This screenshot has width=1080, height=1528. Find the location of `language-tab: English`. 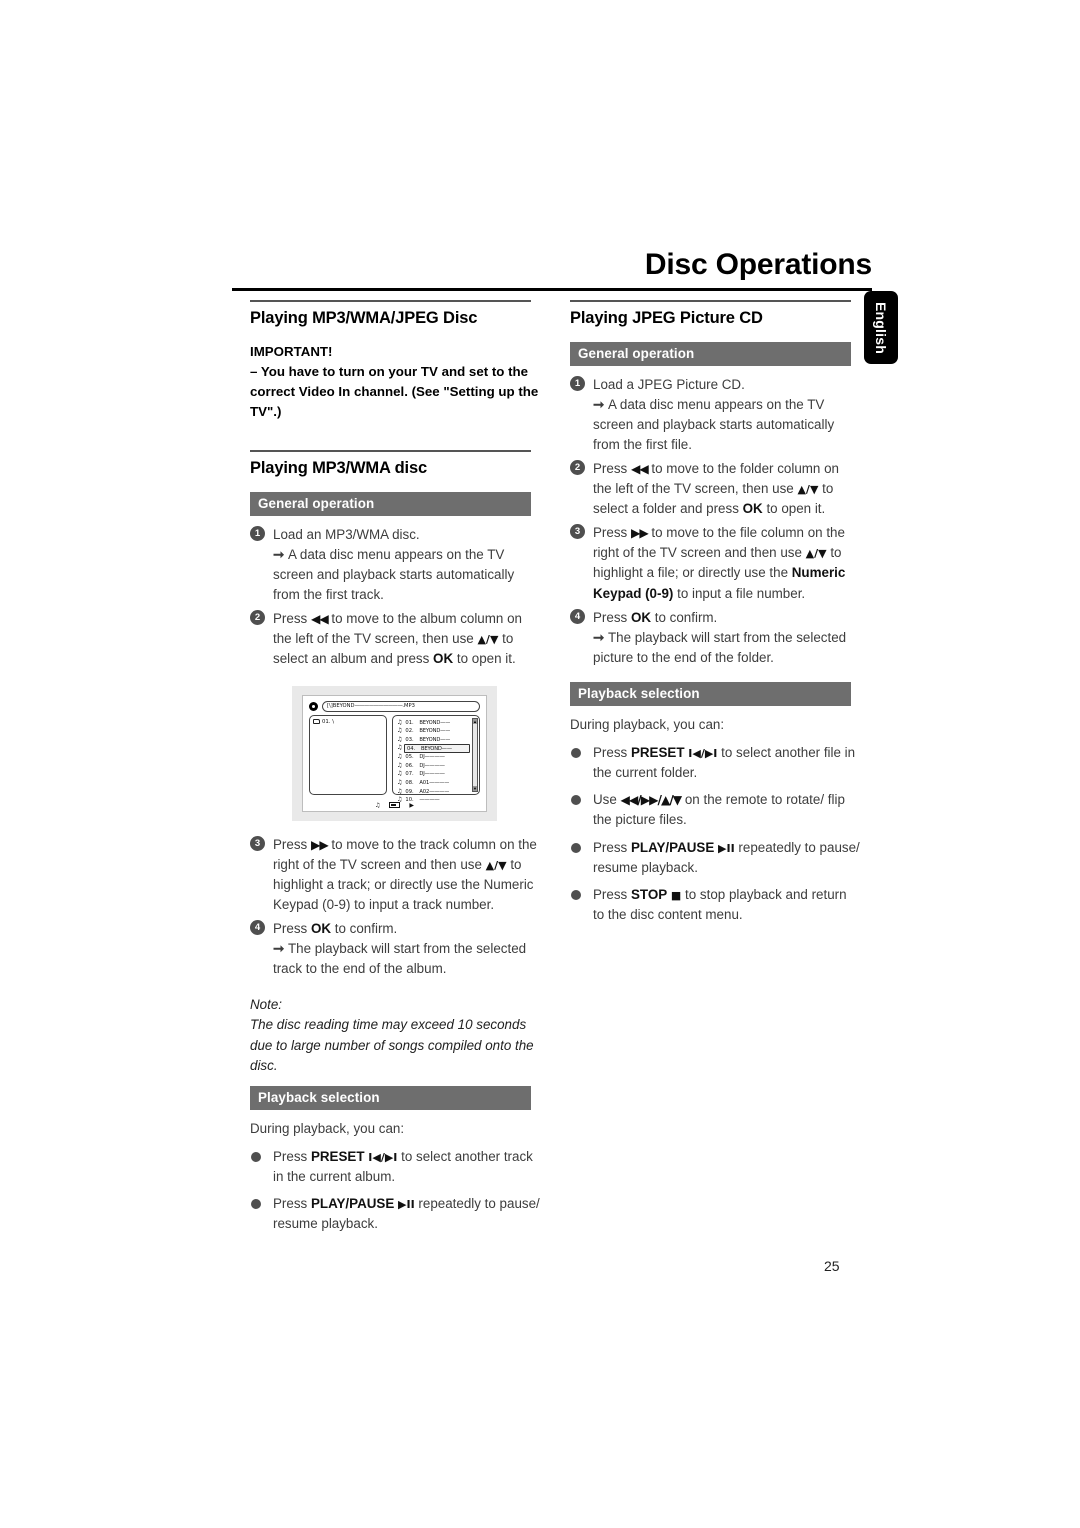

language-tab: English is located at coordinates (881, 327).